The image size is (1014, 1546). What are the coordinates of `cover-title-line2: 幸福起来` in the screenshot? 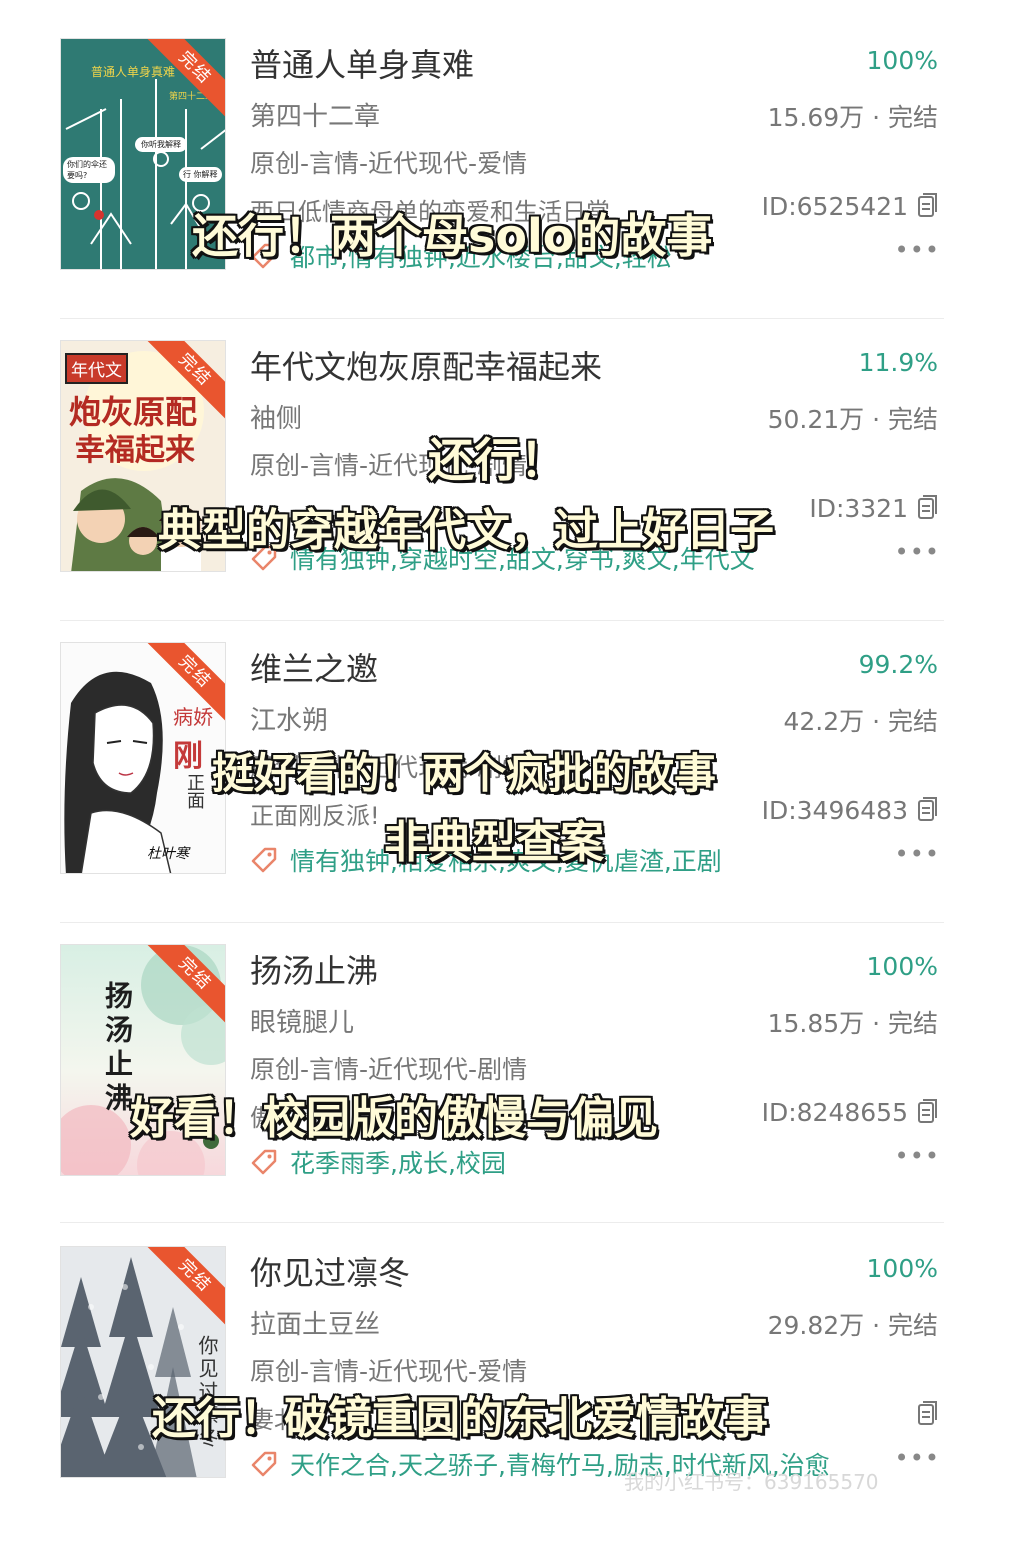 It's located at (135, 450).